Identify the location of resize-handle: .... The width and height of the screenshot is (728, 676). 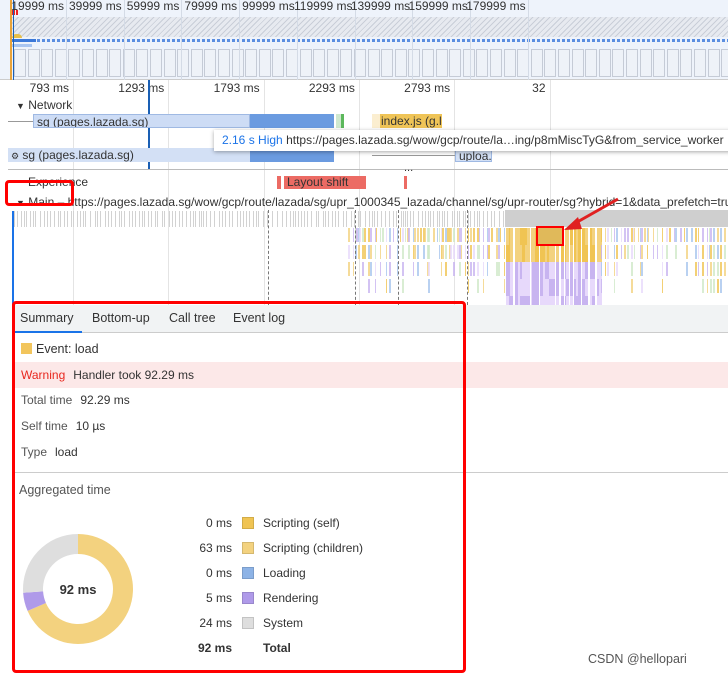
(408, 168).